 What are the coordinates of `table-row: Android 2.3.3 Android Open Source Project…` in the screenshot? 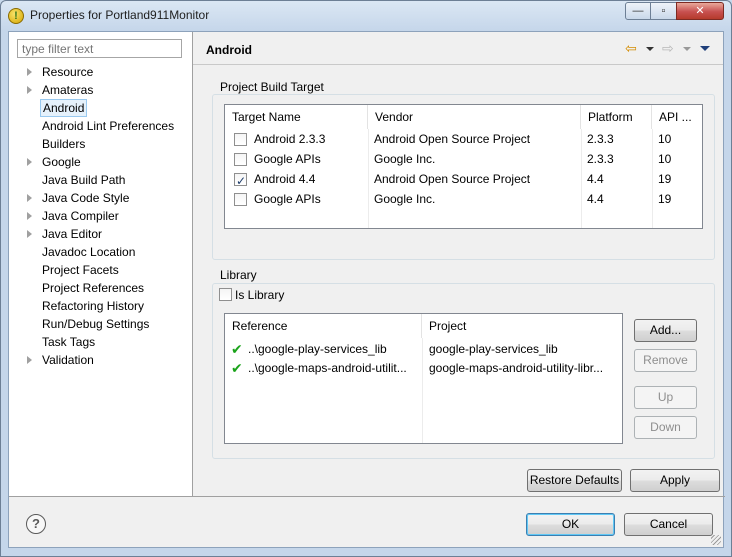 It's located at (463, 139).